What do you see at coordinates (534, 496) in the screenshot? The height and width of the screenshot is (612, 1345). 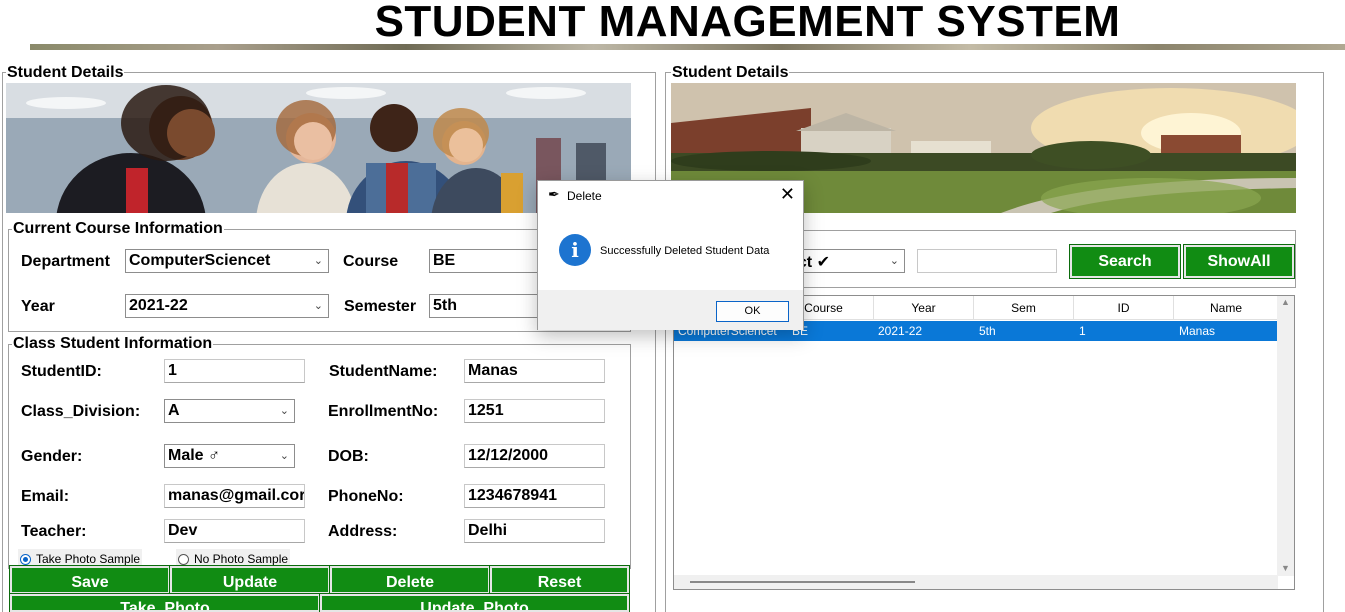 I see `phone-input: 1234678941` at bounding box center [534, 496].